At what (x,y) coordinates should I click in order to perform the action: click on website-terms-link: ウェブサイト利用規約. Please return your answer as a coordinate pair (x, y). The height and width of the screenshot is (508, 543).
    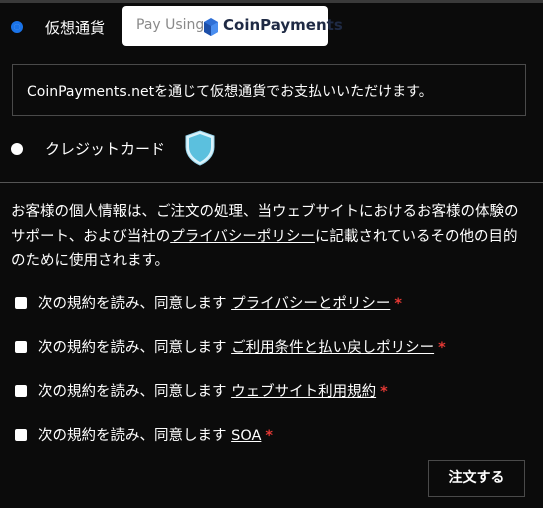
    Looking at the image, I should click on (303, 392).